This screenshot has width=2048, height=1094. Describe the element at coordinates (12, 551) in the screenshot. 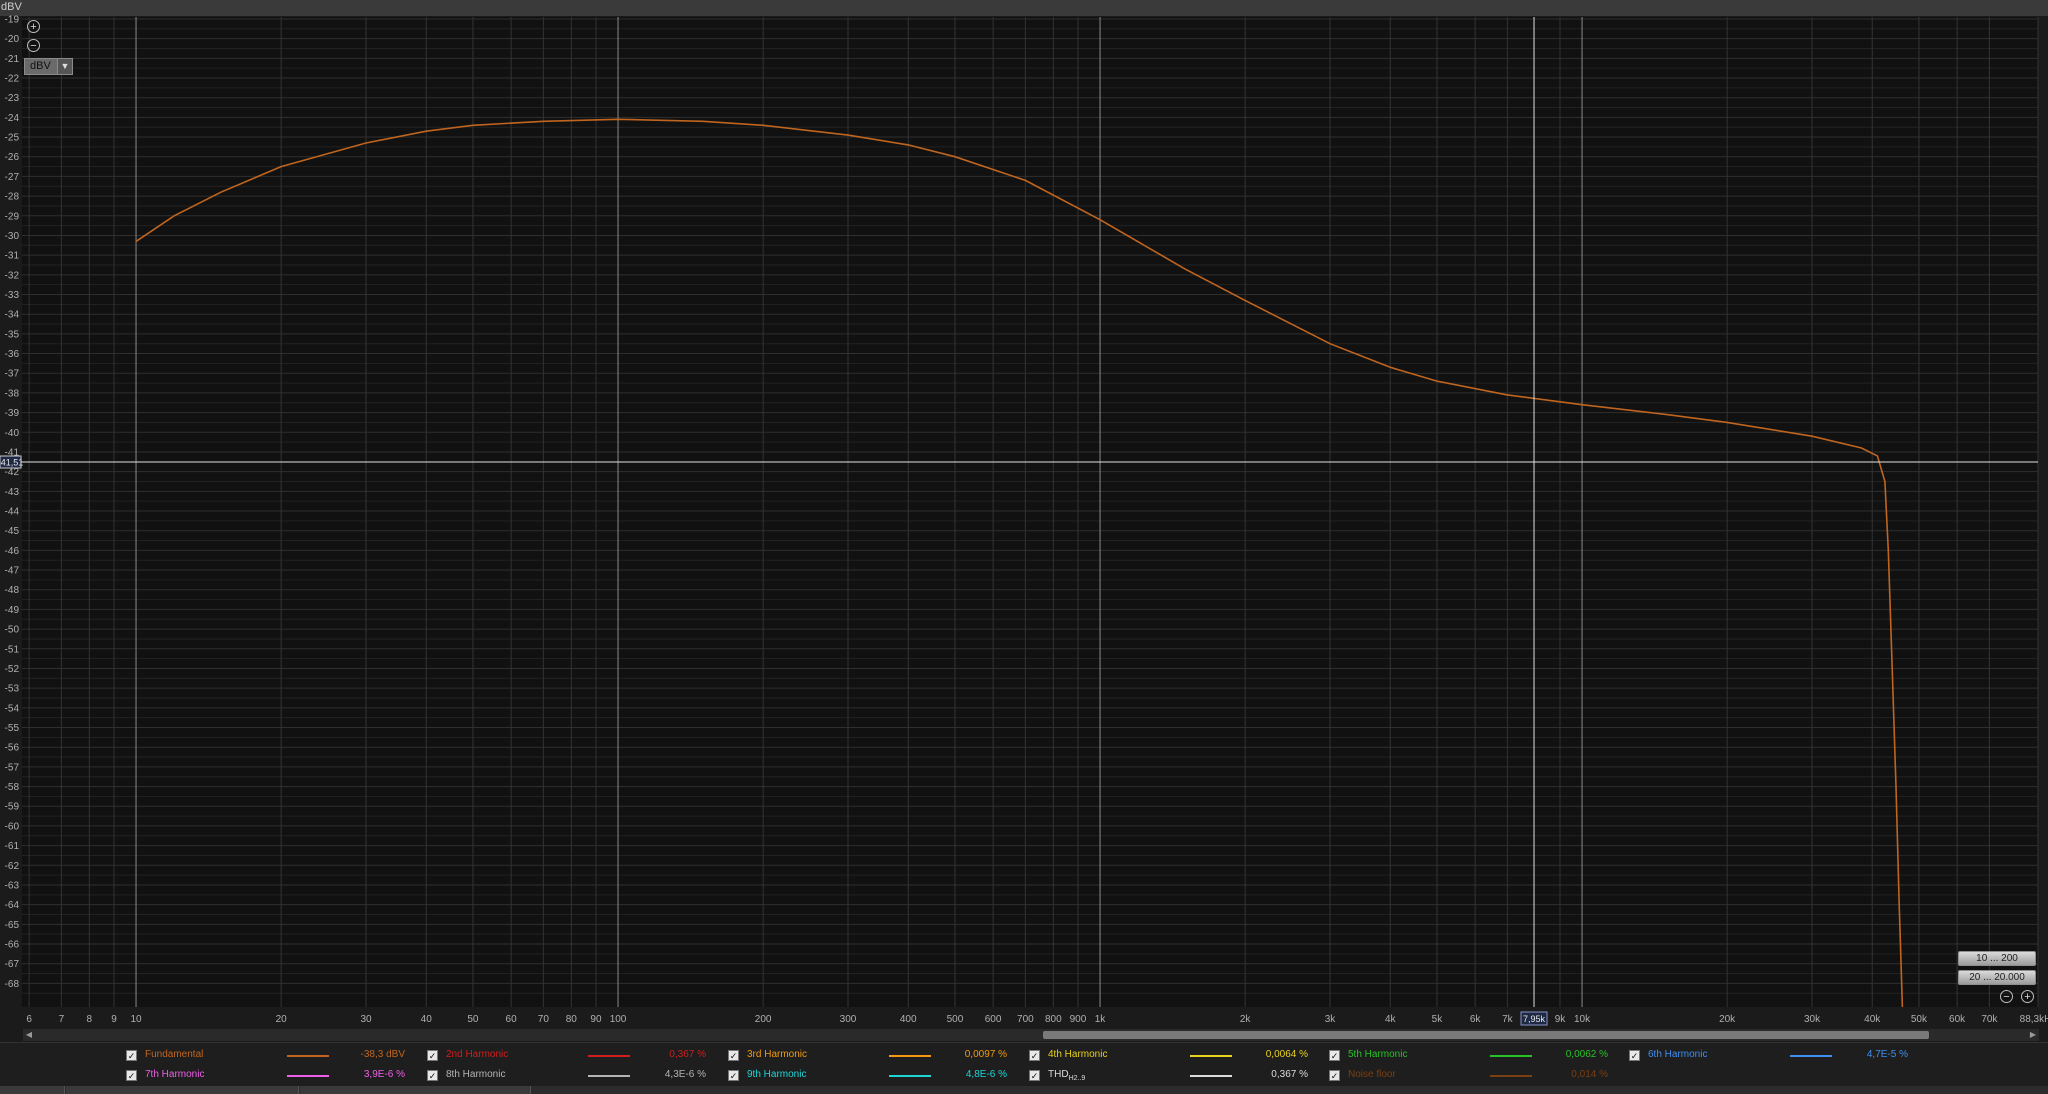

I see `y-tick-label: -46` at that location.